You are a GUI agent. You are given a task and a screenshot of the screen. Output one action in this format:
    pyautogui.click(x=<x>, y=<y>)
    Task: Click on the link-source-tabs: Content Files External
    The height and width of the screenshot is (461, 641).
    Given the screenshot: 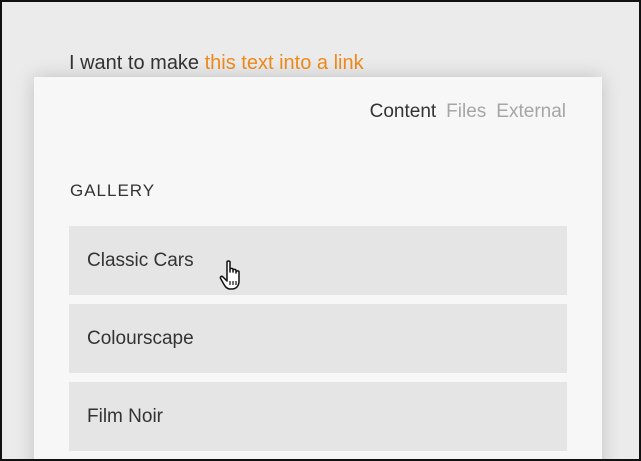 What is the action you would take?
    pyautogui.click(x=468, y=112)
    